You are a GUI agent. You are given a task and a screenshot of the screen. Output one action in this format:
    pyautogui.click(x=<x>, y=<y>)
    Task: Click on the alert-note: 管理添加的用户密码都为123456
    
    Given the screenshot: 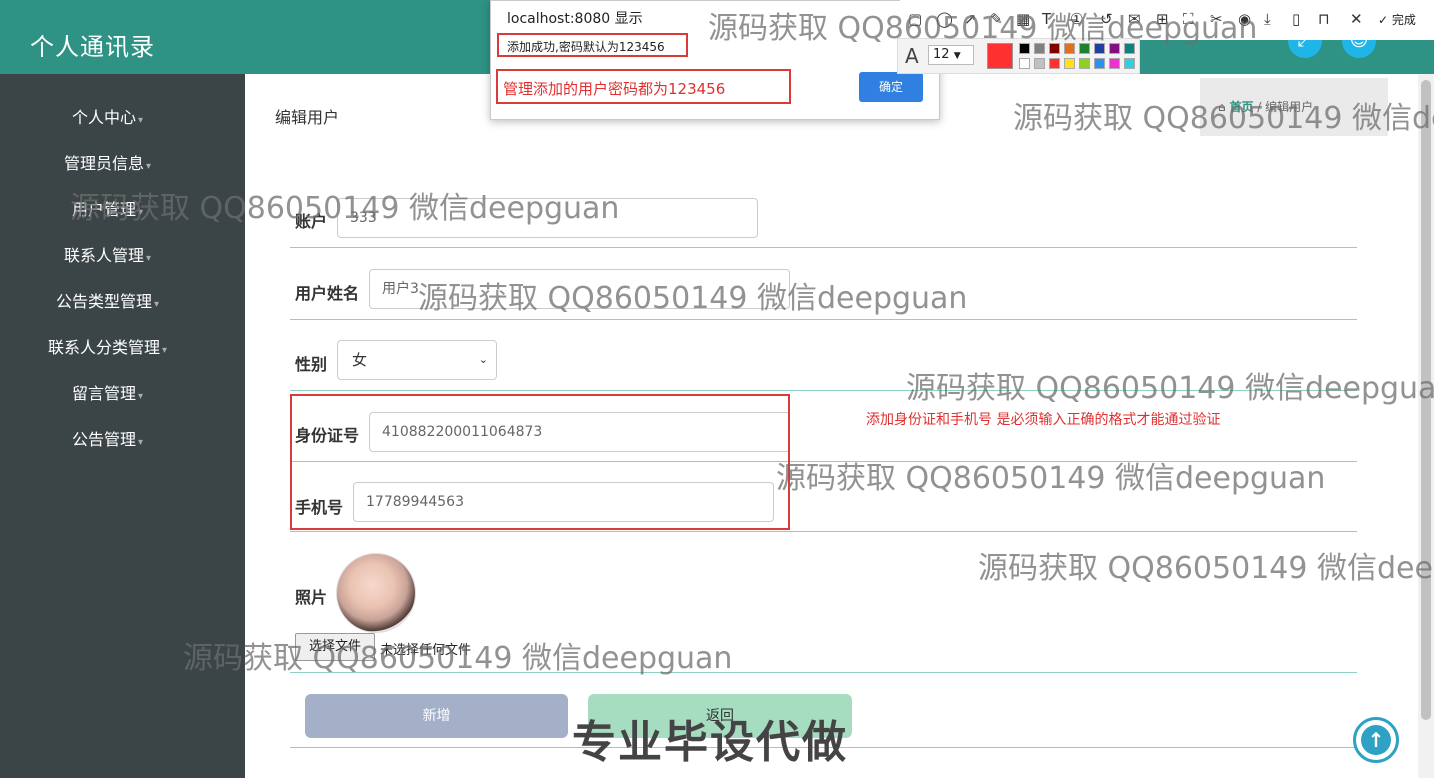 What is the action you would take?
    pyautogui.click(x=614, y=89)
    